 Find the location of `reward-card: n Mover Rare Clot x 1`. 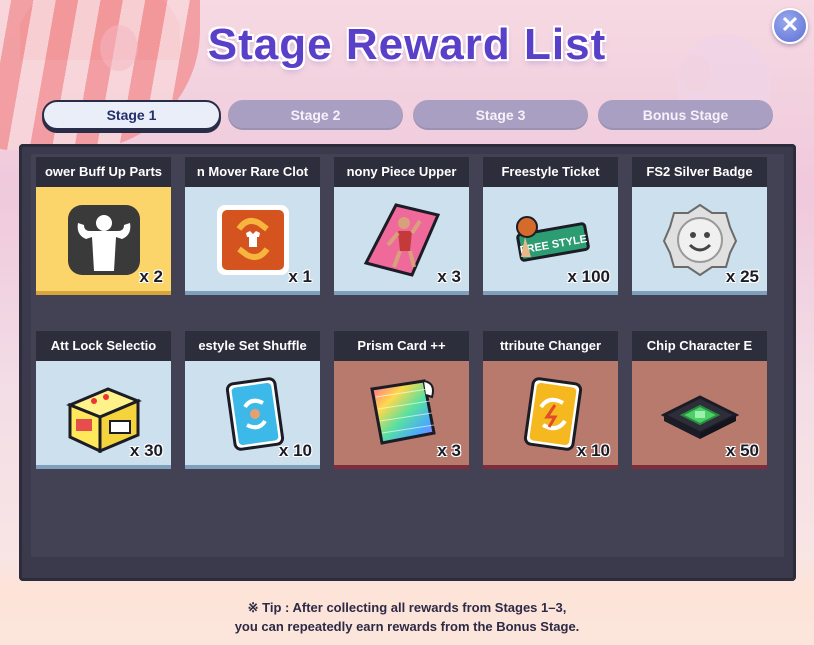

reward-card: n Mover Rare Clot x 1 is located at coordinates (252, 226).